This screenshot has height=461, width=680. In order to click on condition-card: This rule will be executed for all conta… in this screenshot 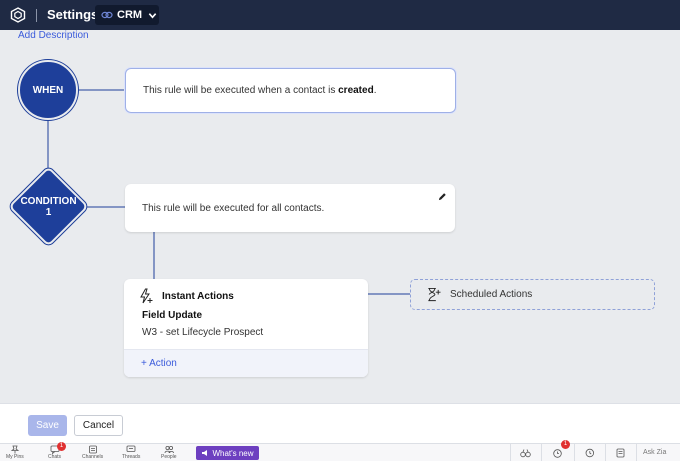, I will do `click(290, 208)`.